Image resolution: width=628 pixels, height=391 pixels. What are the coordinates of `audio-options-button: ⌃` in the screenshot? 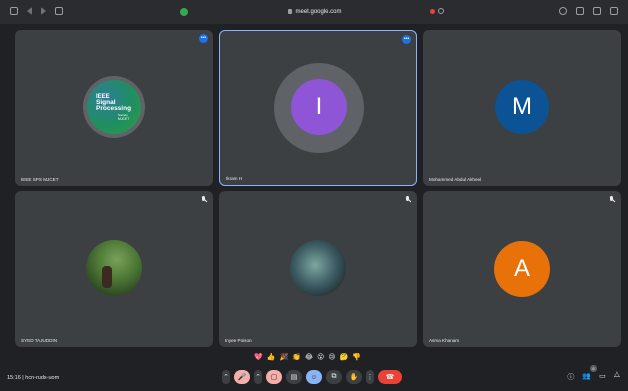 It's located at (226, 377).